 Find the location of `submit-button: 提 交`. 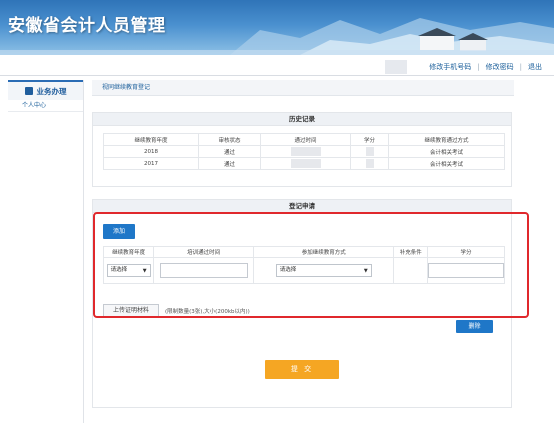

submit-button: 提 交 is located at coordinates (302, 369).